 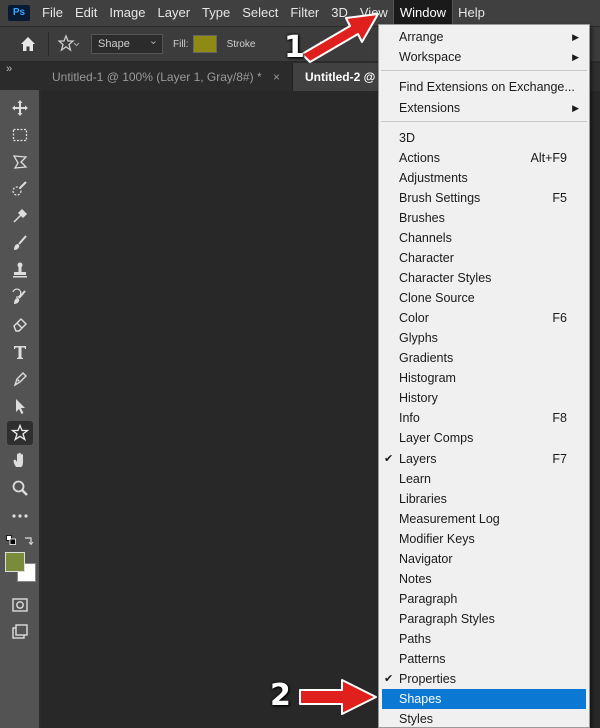 What do you see at coordinates (340, 77) in the screenshot?
I see `tab-untitled-2: Untitled-2 @` at bounding box center [340, 77].